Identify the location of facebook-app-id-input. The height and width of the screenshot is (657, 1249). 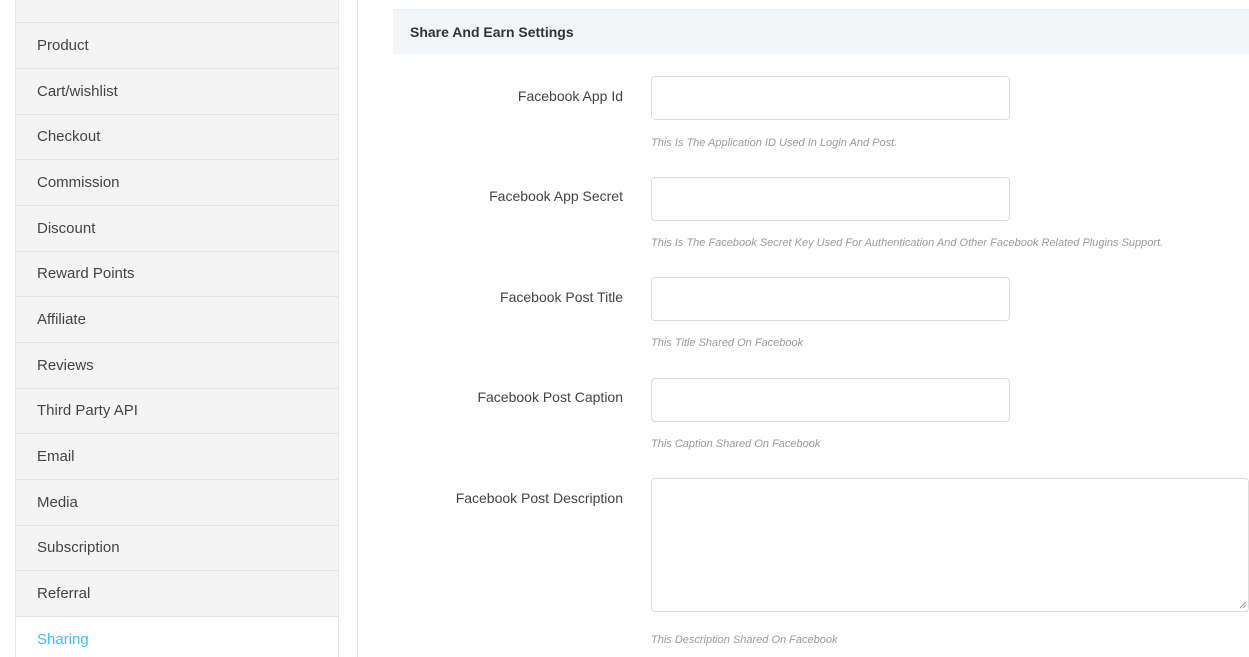
(830, 98).